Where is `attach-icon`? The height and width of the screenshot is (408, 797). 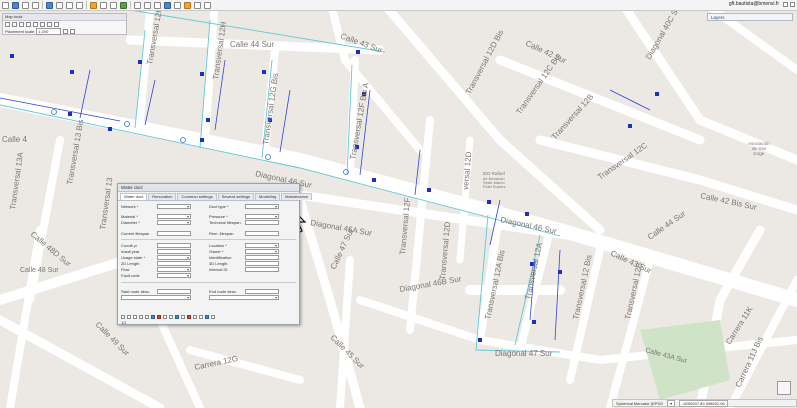
attach-icon is located at coordinates (195, 317).